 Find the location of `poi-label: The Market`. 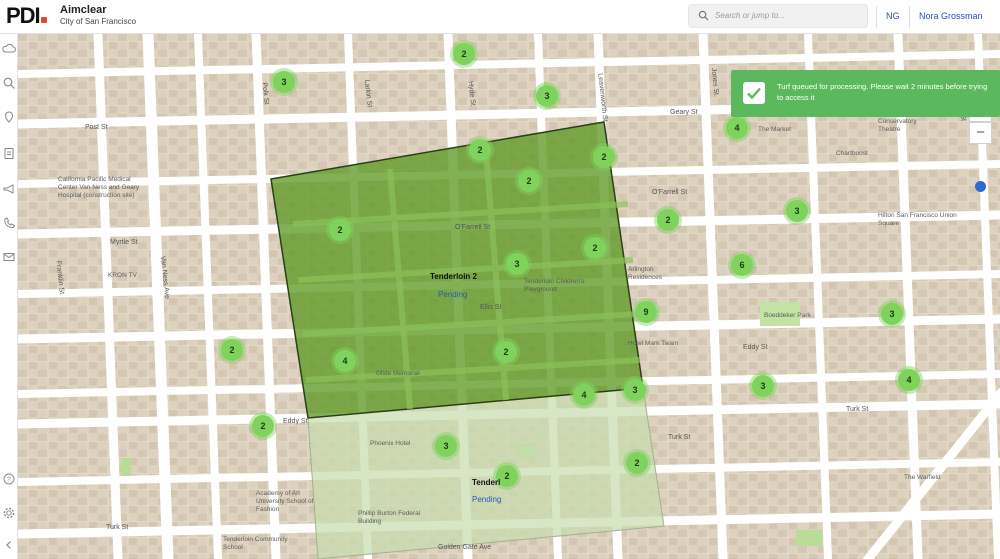

poi-label: The Market is located at coordinates (774, 129).